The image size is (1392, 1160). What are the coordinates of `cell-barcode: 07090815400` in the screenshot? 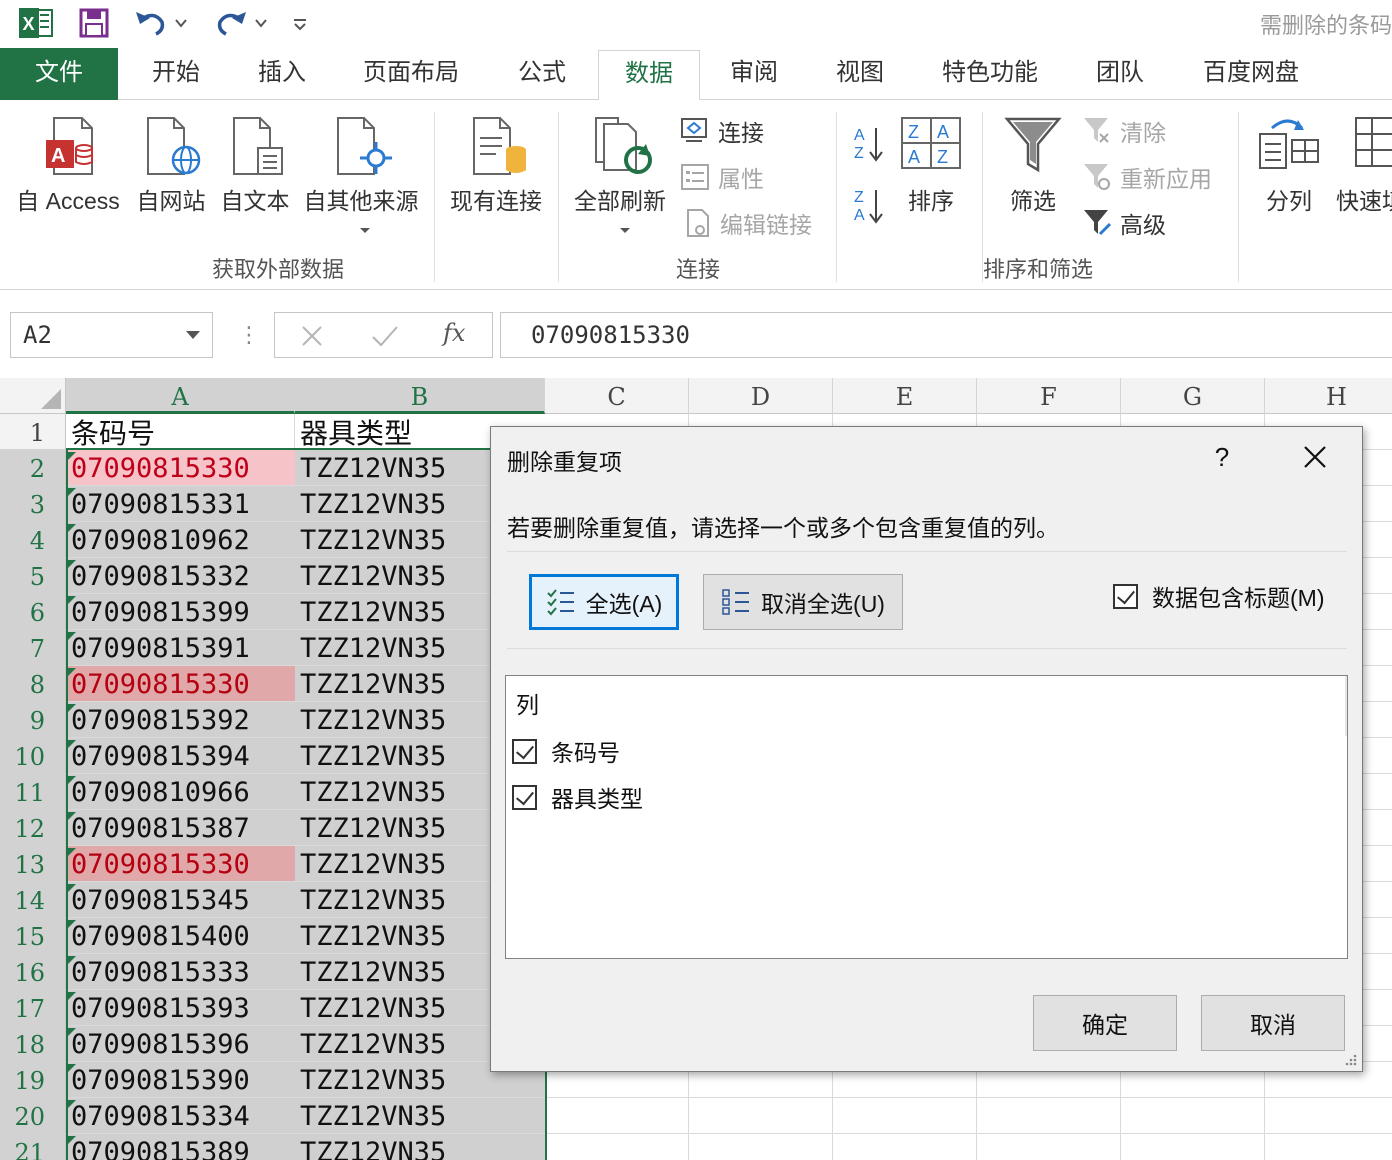 It's located at (180, 936).